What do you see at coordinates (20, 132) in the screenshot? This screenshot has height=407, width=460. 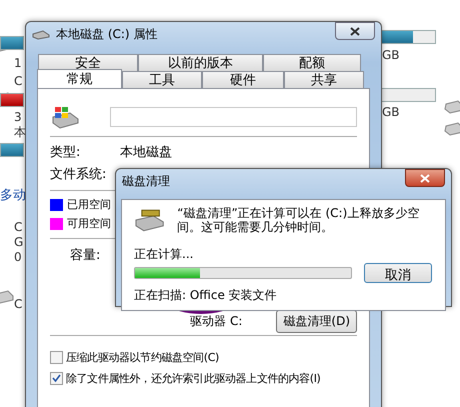 I see `drive-label: 本` at bounding box center [20, 132].